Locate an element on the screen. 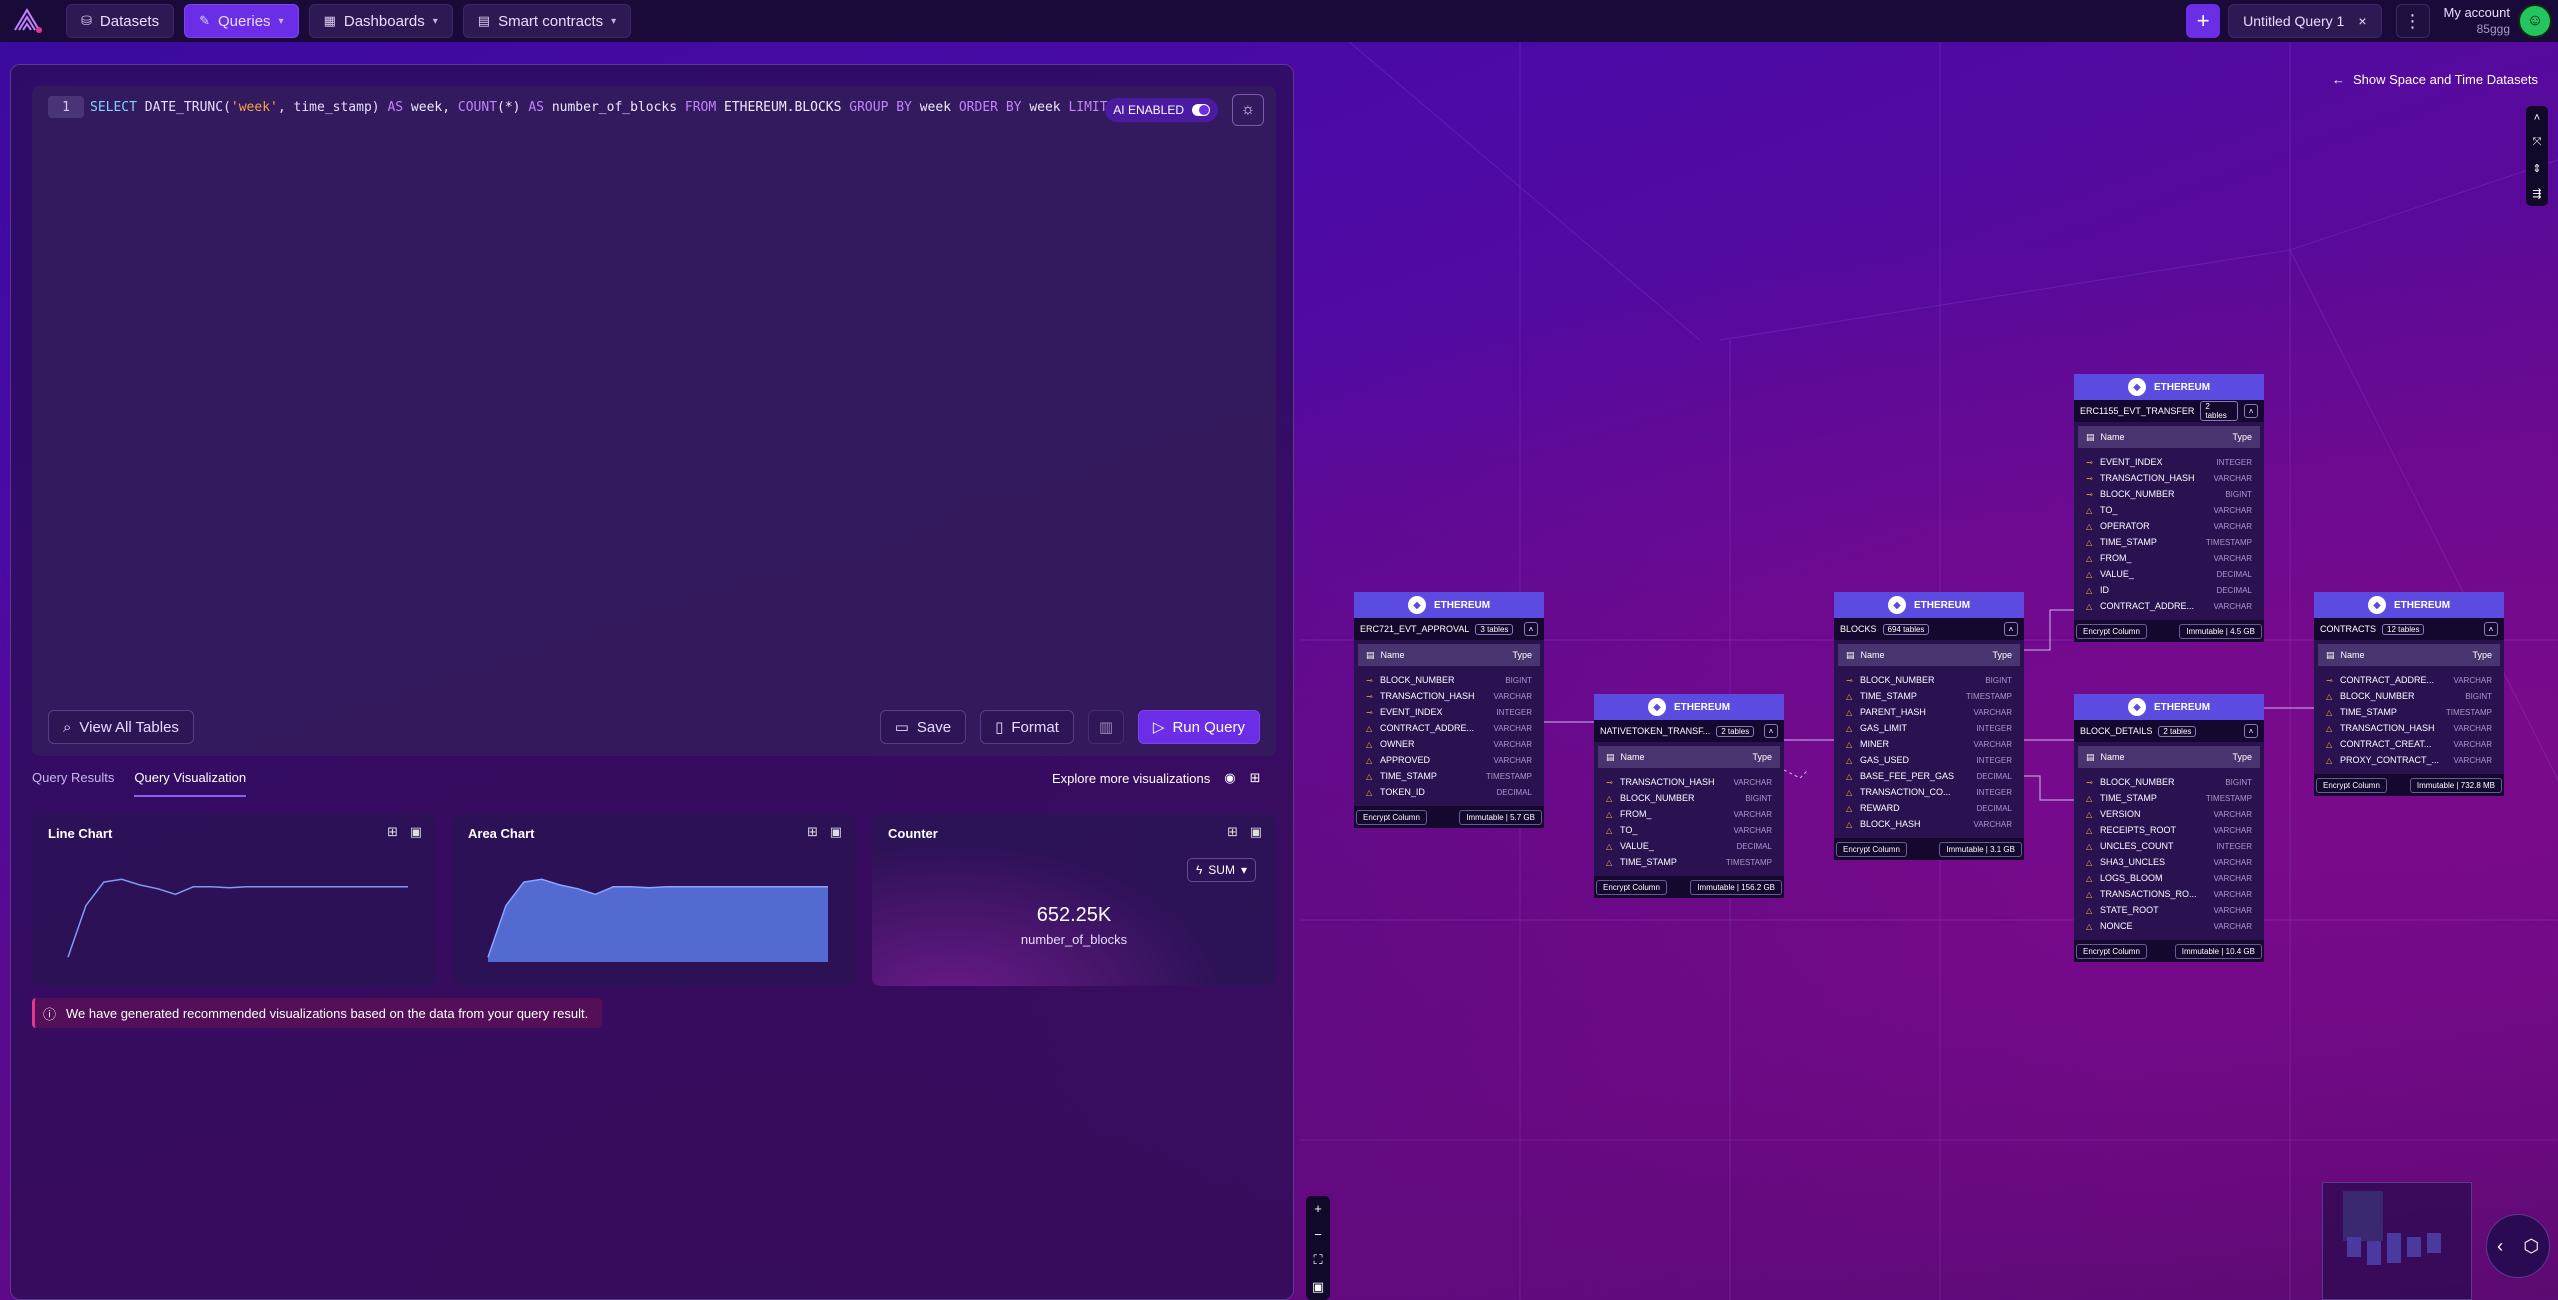 The width and height of the screenshot is (2558, 1300). minimap is located at coordinates (2397, 1241).